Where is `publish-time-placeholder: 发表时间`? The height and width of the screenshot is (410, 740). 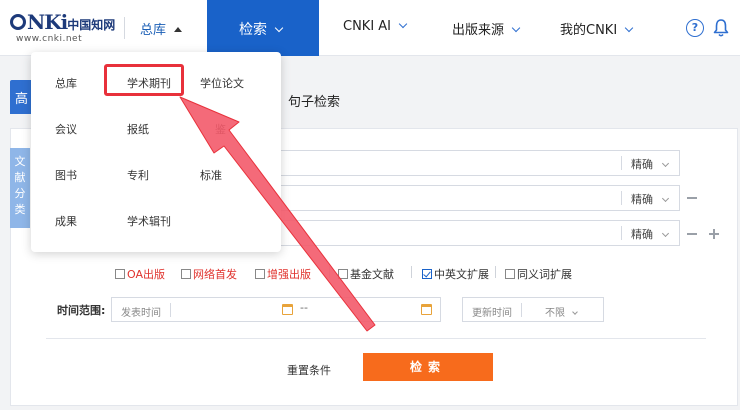 publish-time-placeholder: 发表时间 is located at coordinates (141, 313).